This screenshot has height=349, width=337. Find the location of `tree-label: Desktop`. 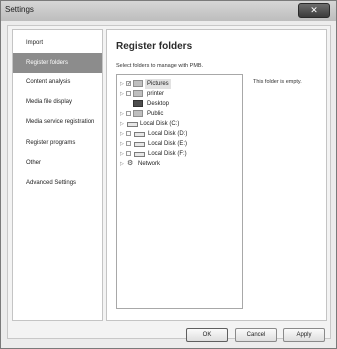

tree-label: Desktop is located at coordinates (158, 104).